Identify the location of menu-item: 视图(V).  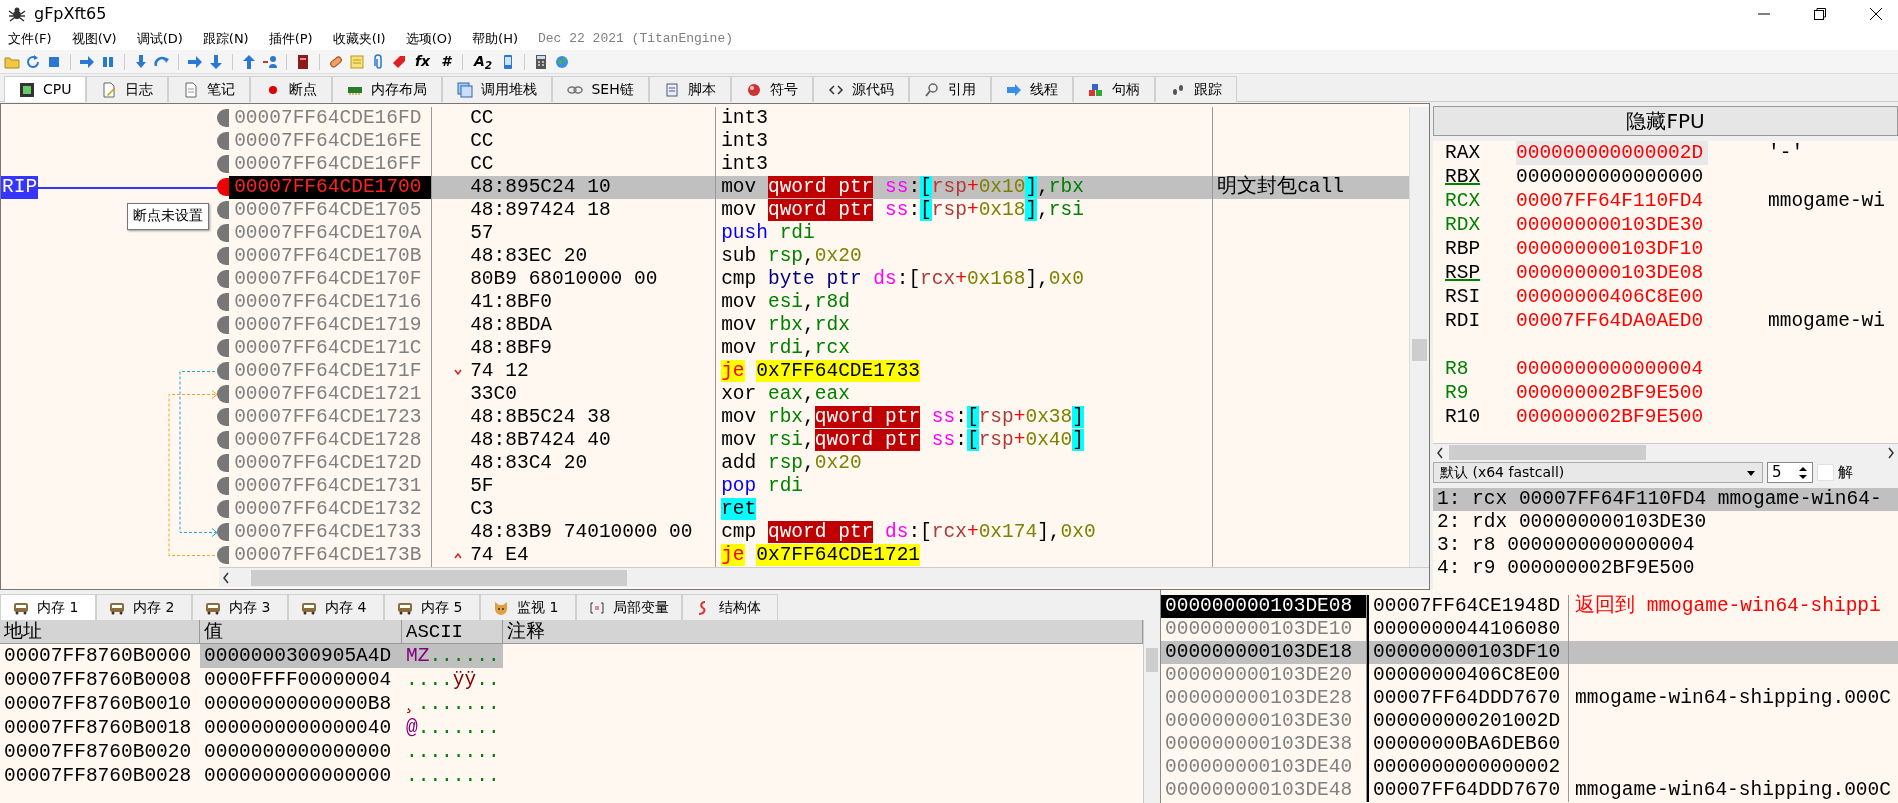
(94, 39).